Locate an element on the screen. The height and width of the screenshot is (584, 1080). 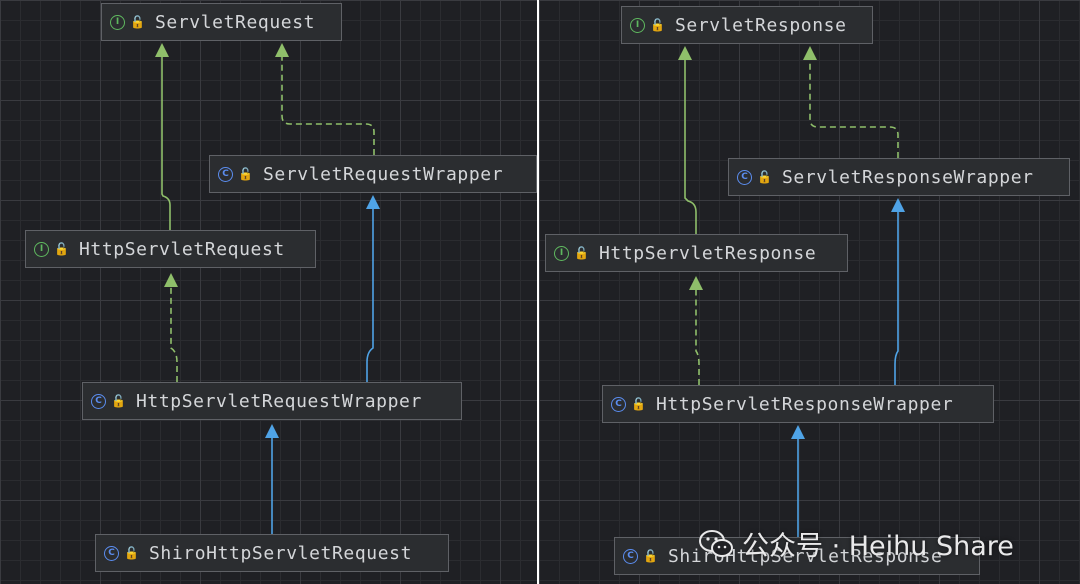
edge-http-response-wrapper-to-http-response is located at coordinates (696, 330).